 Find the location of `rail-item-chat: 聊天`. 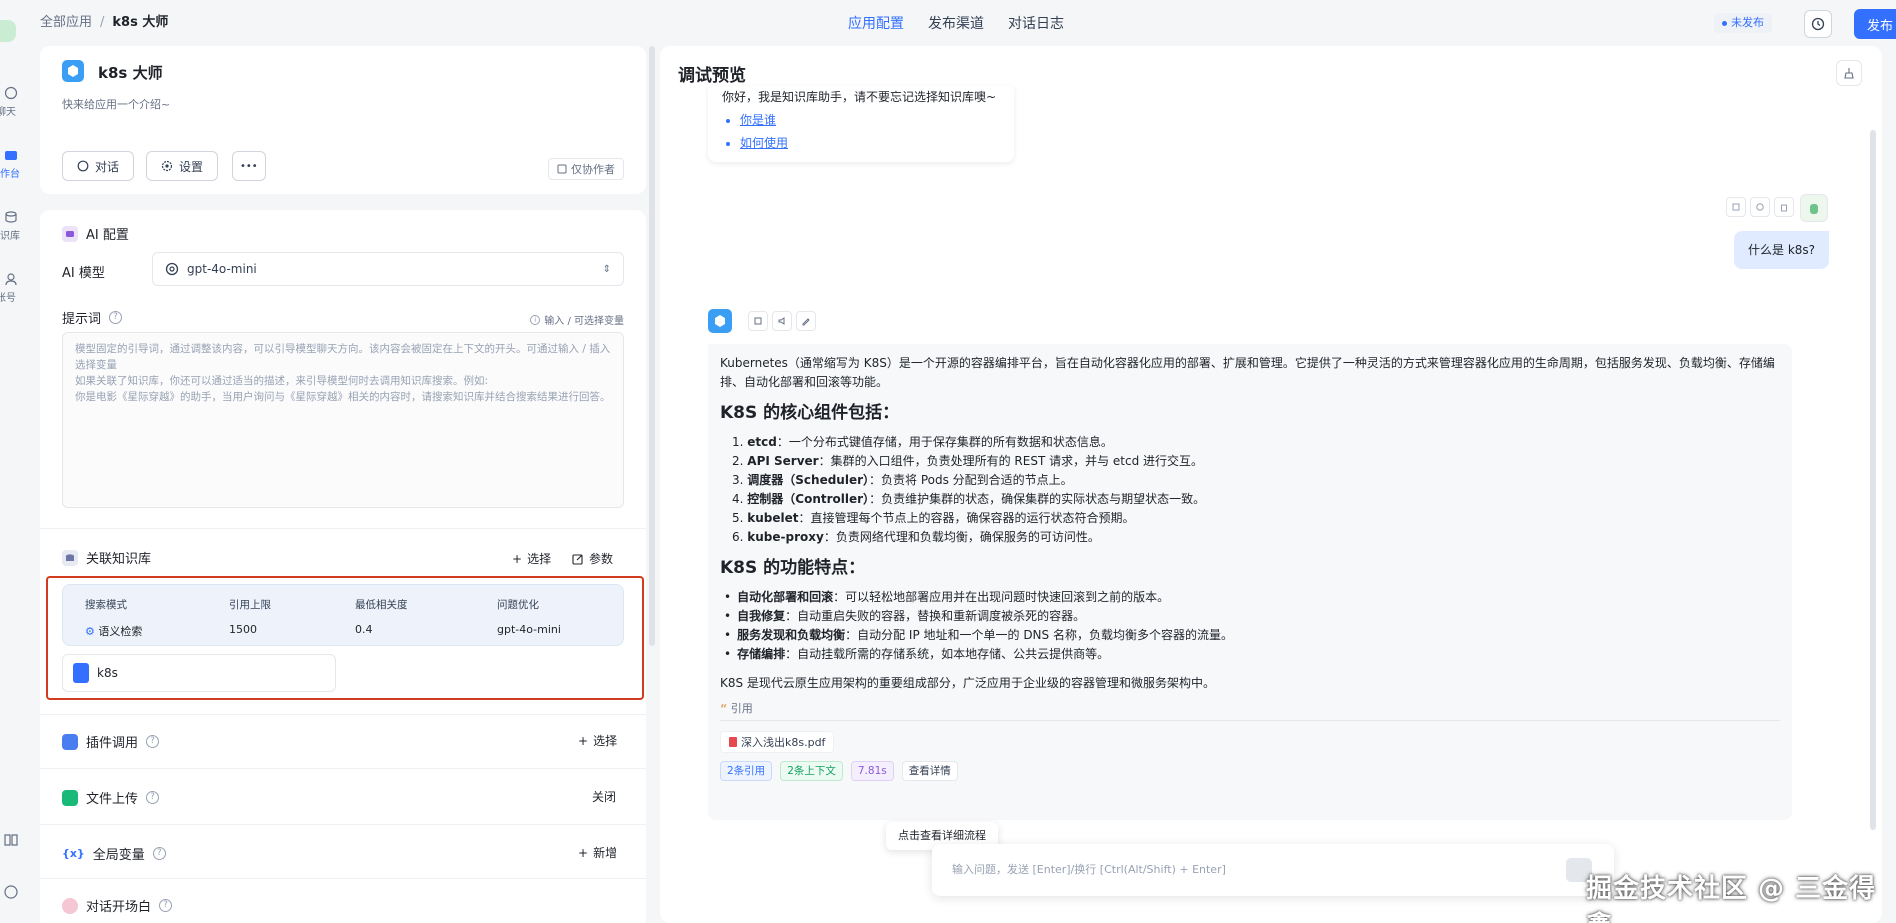

rail-item-chat: 聊天 is located at coordinates (11, 102).